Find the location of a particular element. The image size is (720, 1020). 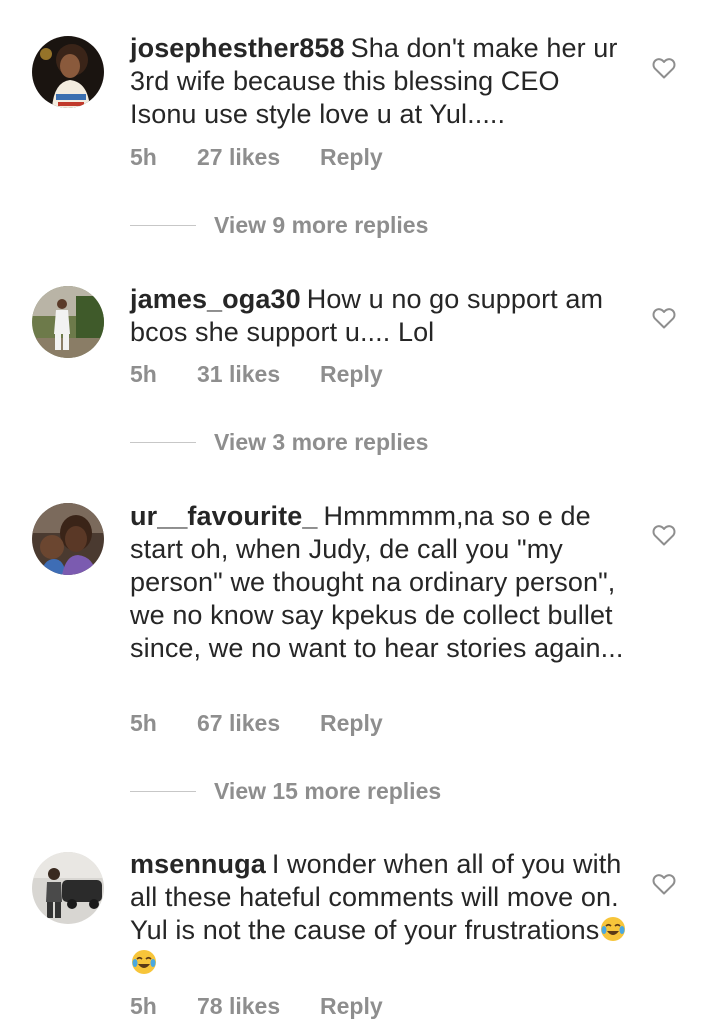

comment-meta: 5h 27 likes Reply is located at coordinates (256, 157).